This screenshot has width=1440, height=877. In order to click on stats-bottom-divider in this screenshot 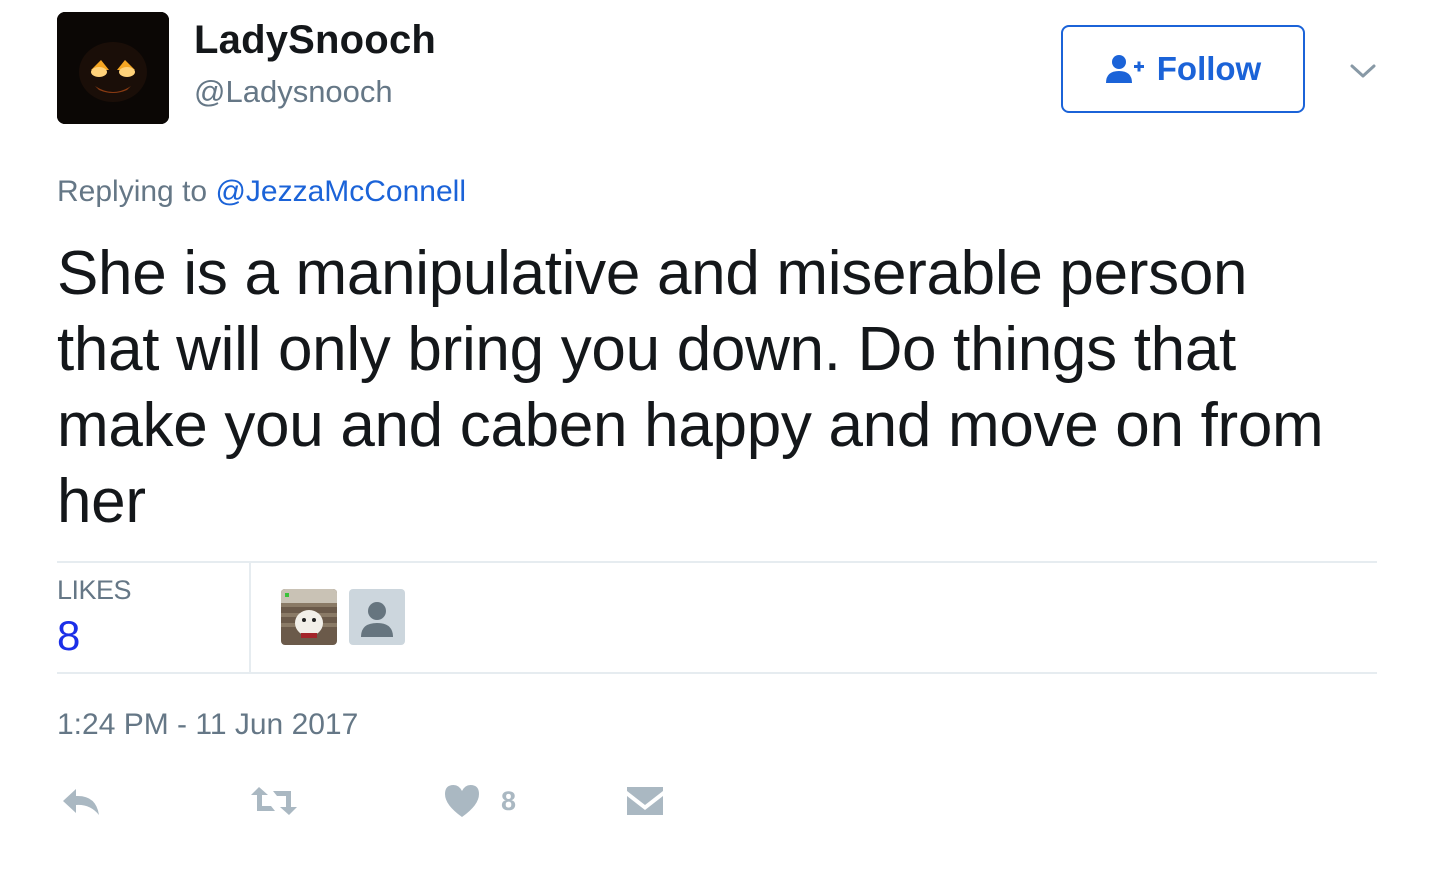, I will do `click(717, 673)`.